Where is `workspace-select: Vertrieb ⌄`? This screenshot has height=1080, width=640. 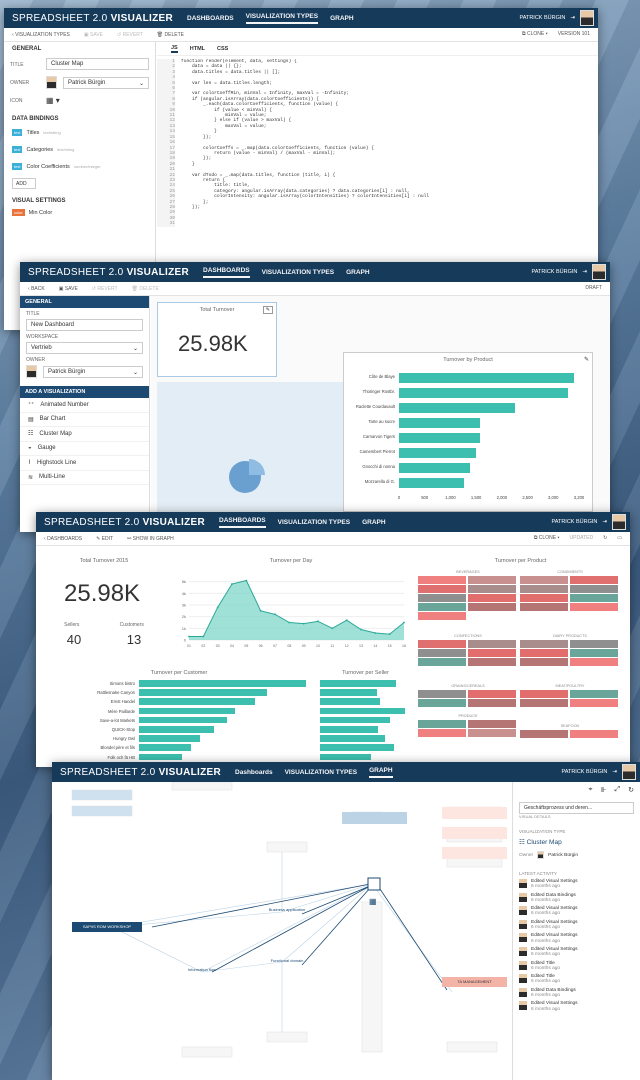
workspace-select: Vertrieb ⌄ is located at coordinates (84, 348).